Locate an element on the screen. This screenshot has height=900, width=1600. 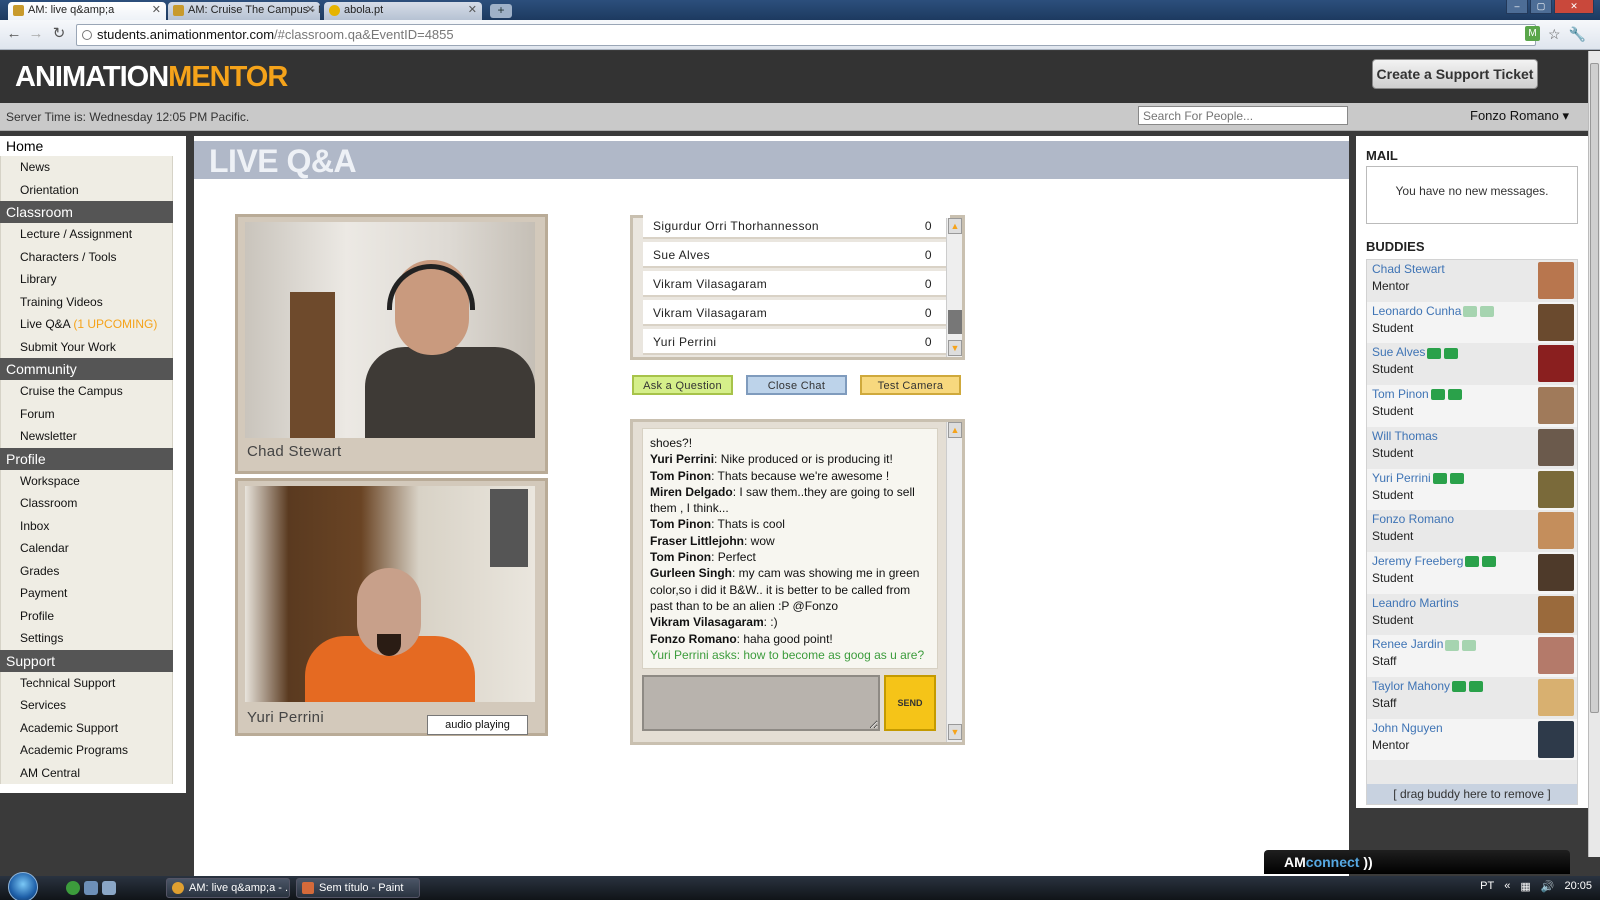
buddy-row: John Nguyen Mentor is located at coordinates (1472, 739).